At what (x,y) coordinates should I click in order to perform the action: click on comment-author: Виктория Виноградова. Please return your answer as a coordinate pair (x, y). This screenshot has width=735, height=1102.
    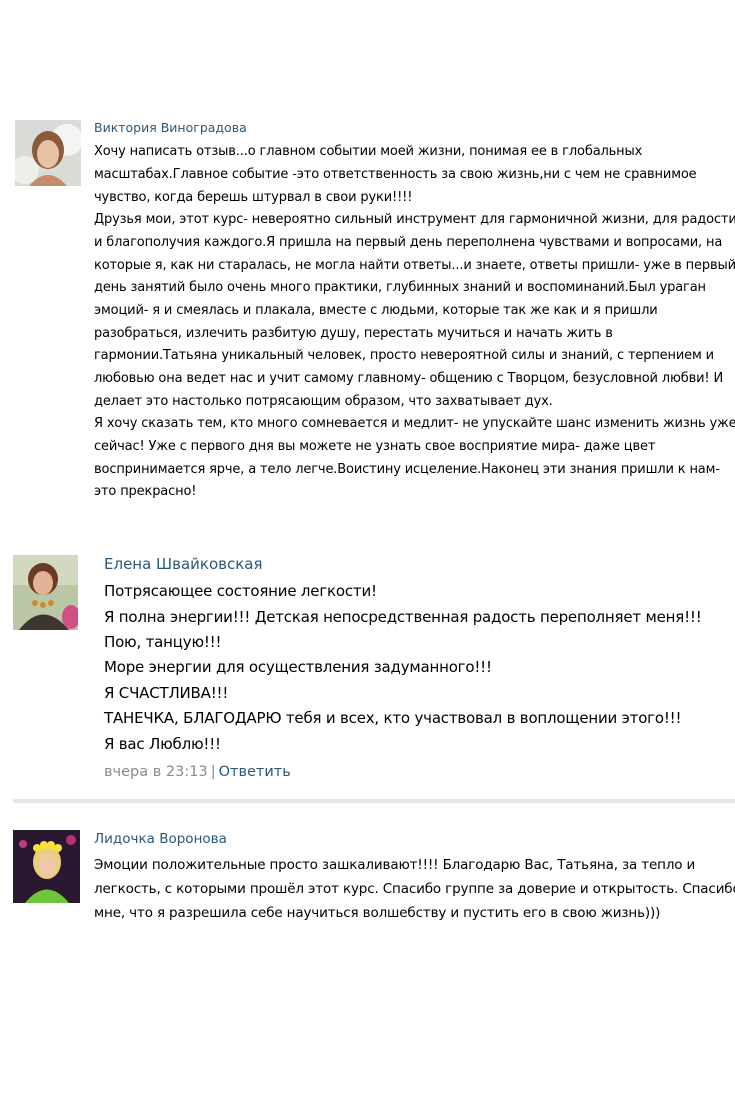
    Looking at the image, I should click on (170, 127).